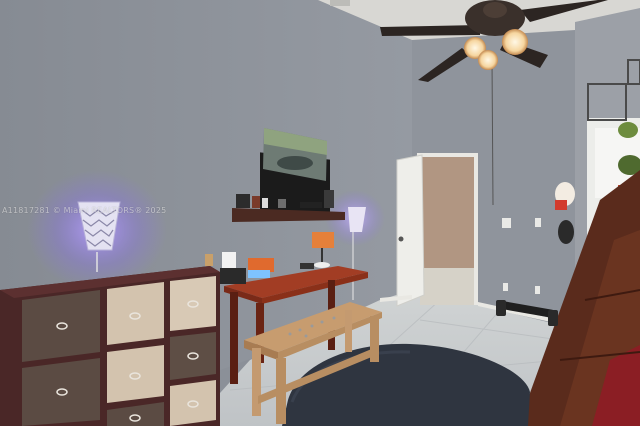 The image size is (640, 426). What do you see at coordinates (233, 276) in the screenshot?
I see `pencil-holder` at bounding box center [233, 276].